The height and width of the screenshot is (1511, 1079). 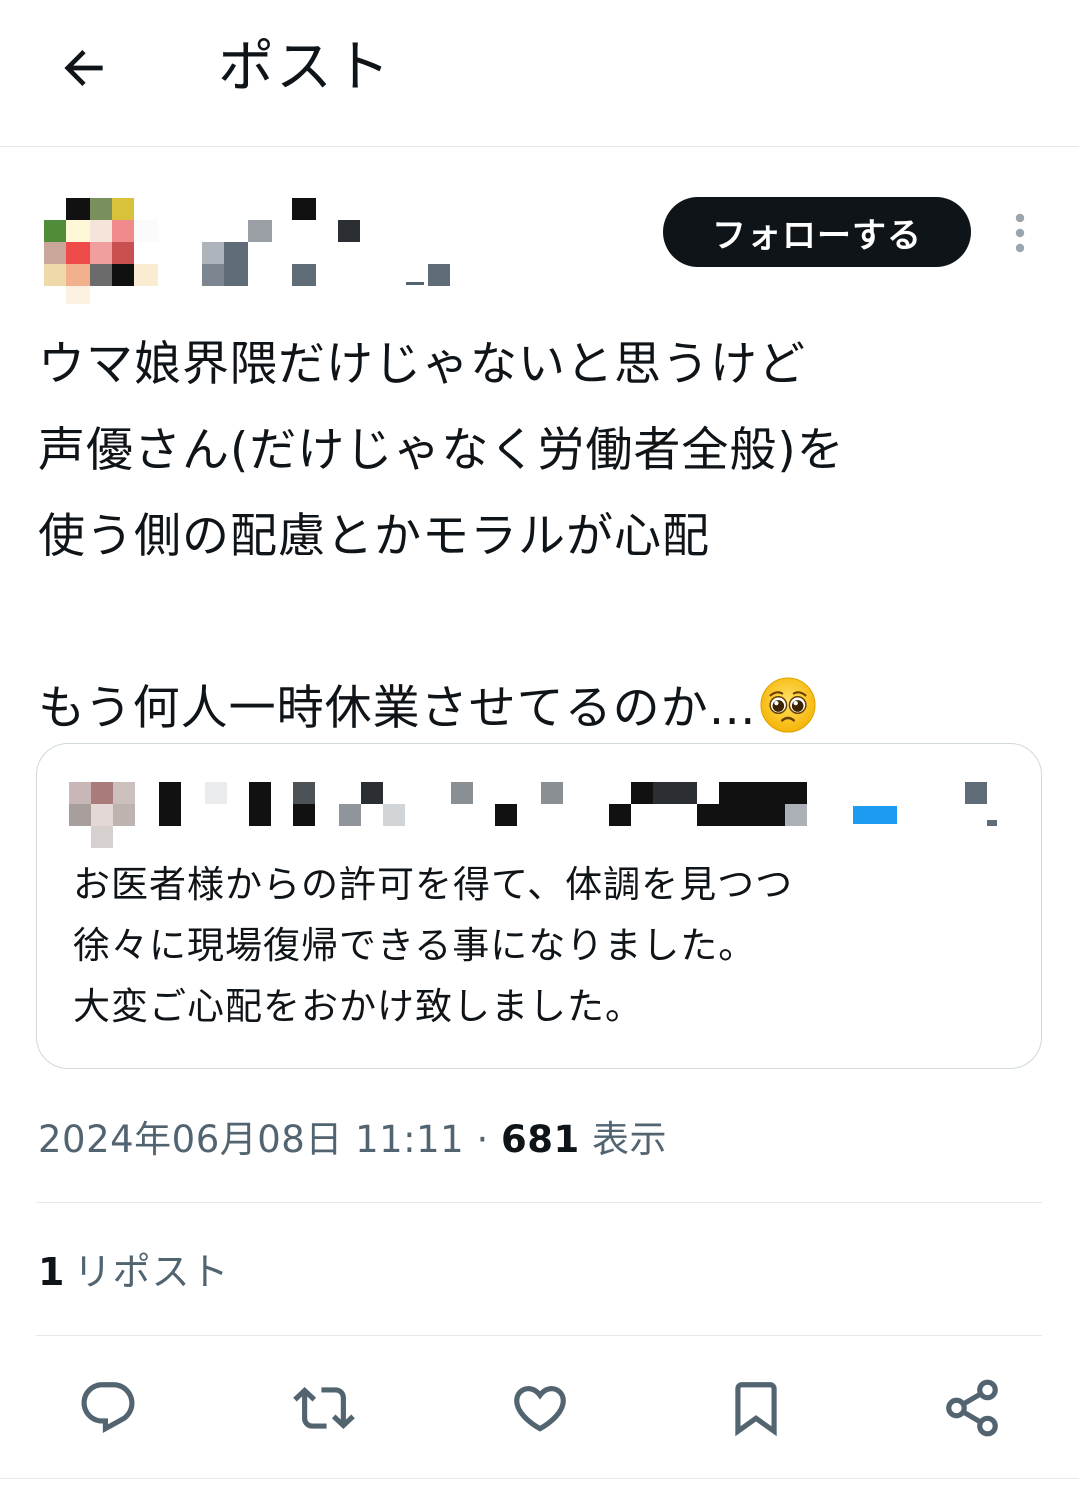 What do you see at coordinates (817, 232) in the screenshot?
I see `follow-button: フォローする` at bounding box center [817, 232].